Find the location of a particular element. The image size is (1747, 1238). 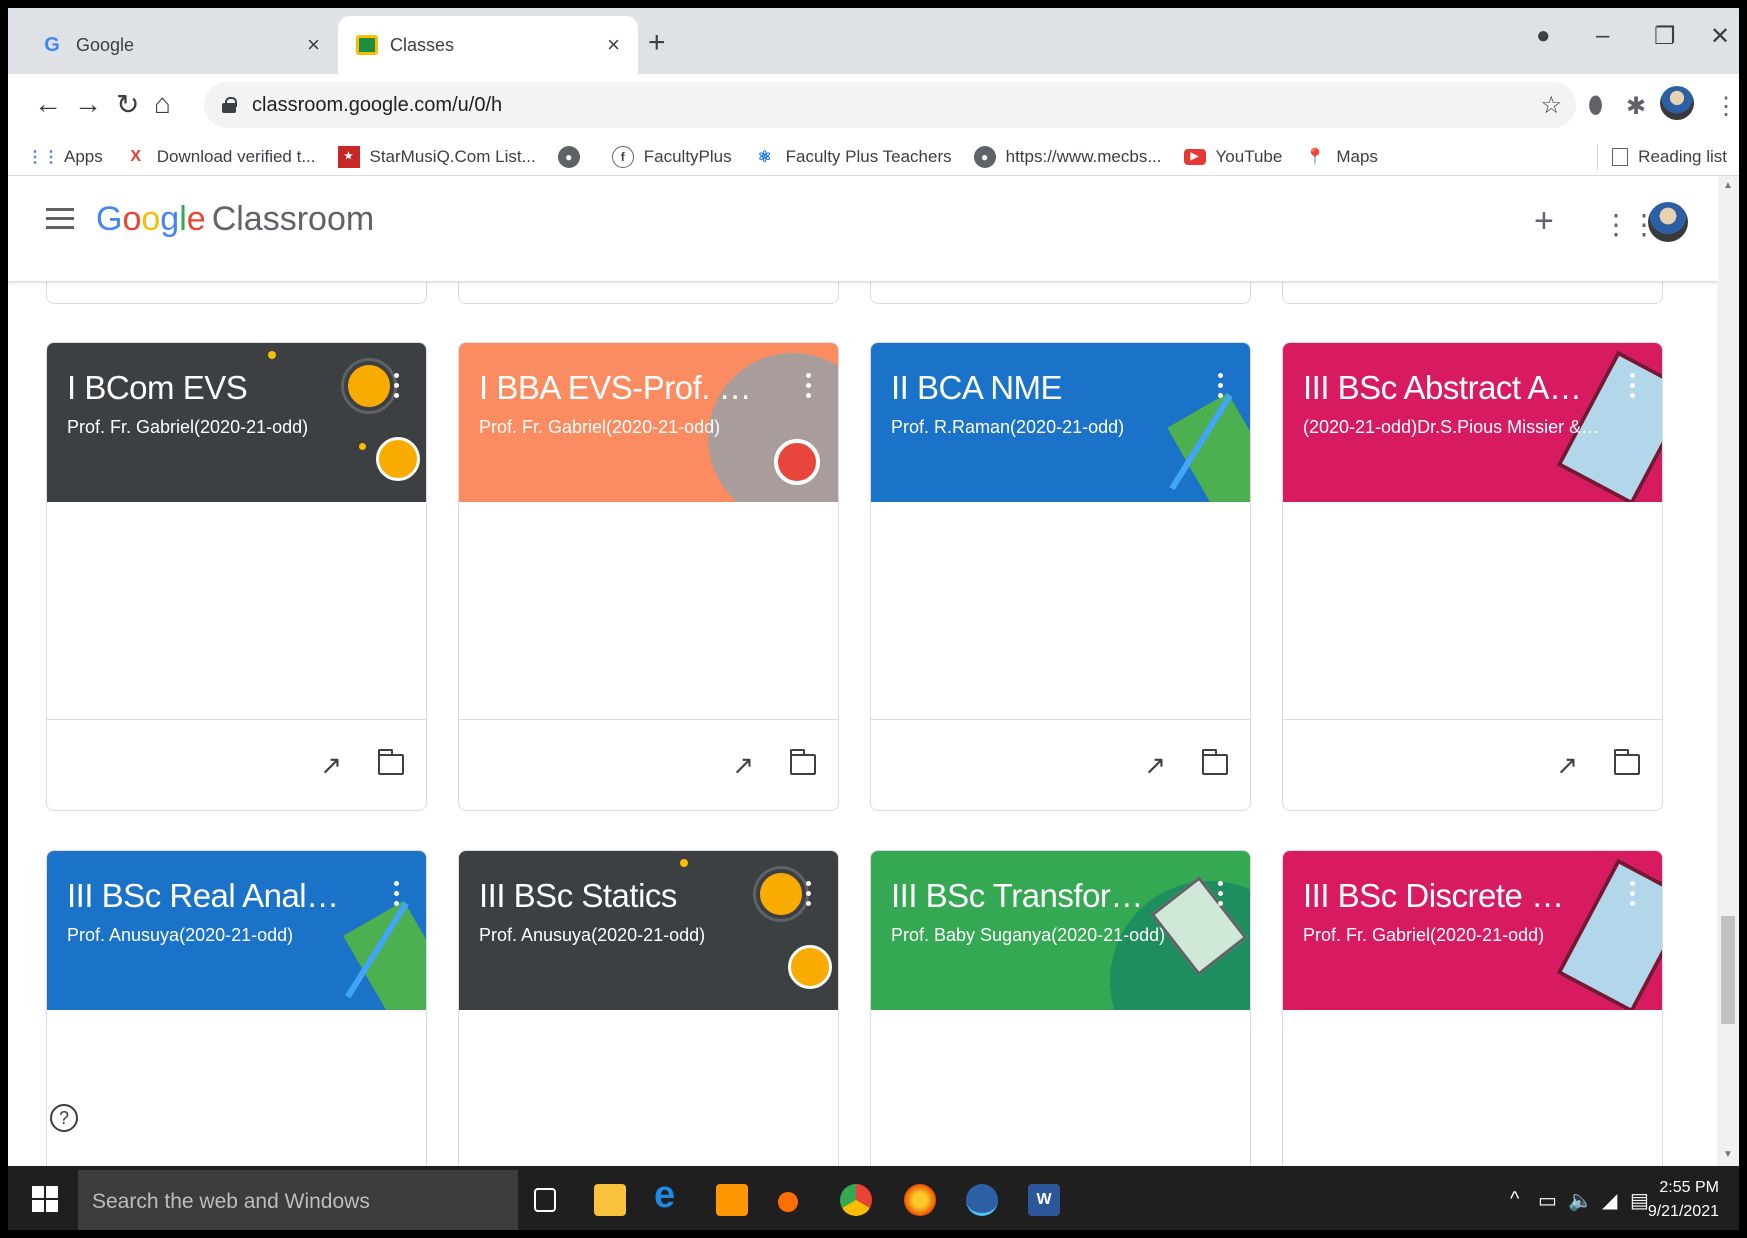

bookmark-faculty-plus-teachers: ⚛ Faculty Plus Teachers is located at coordinates (853, 157).